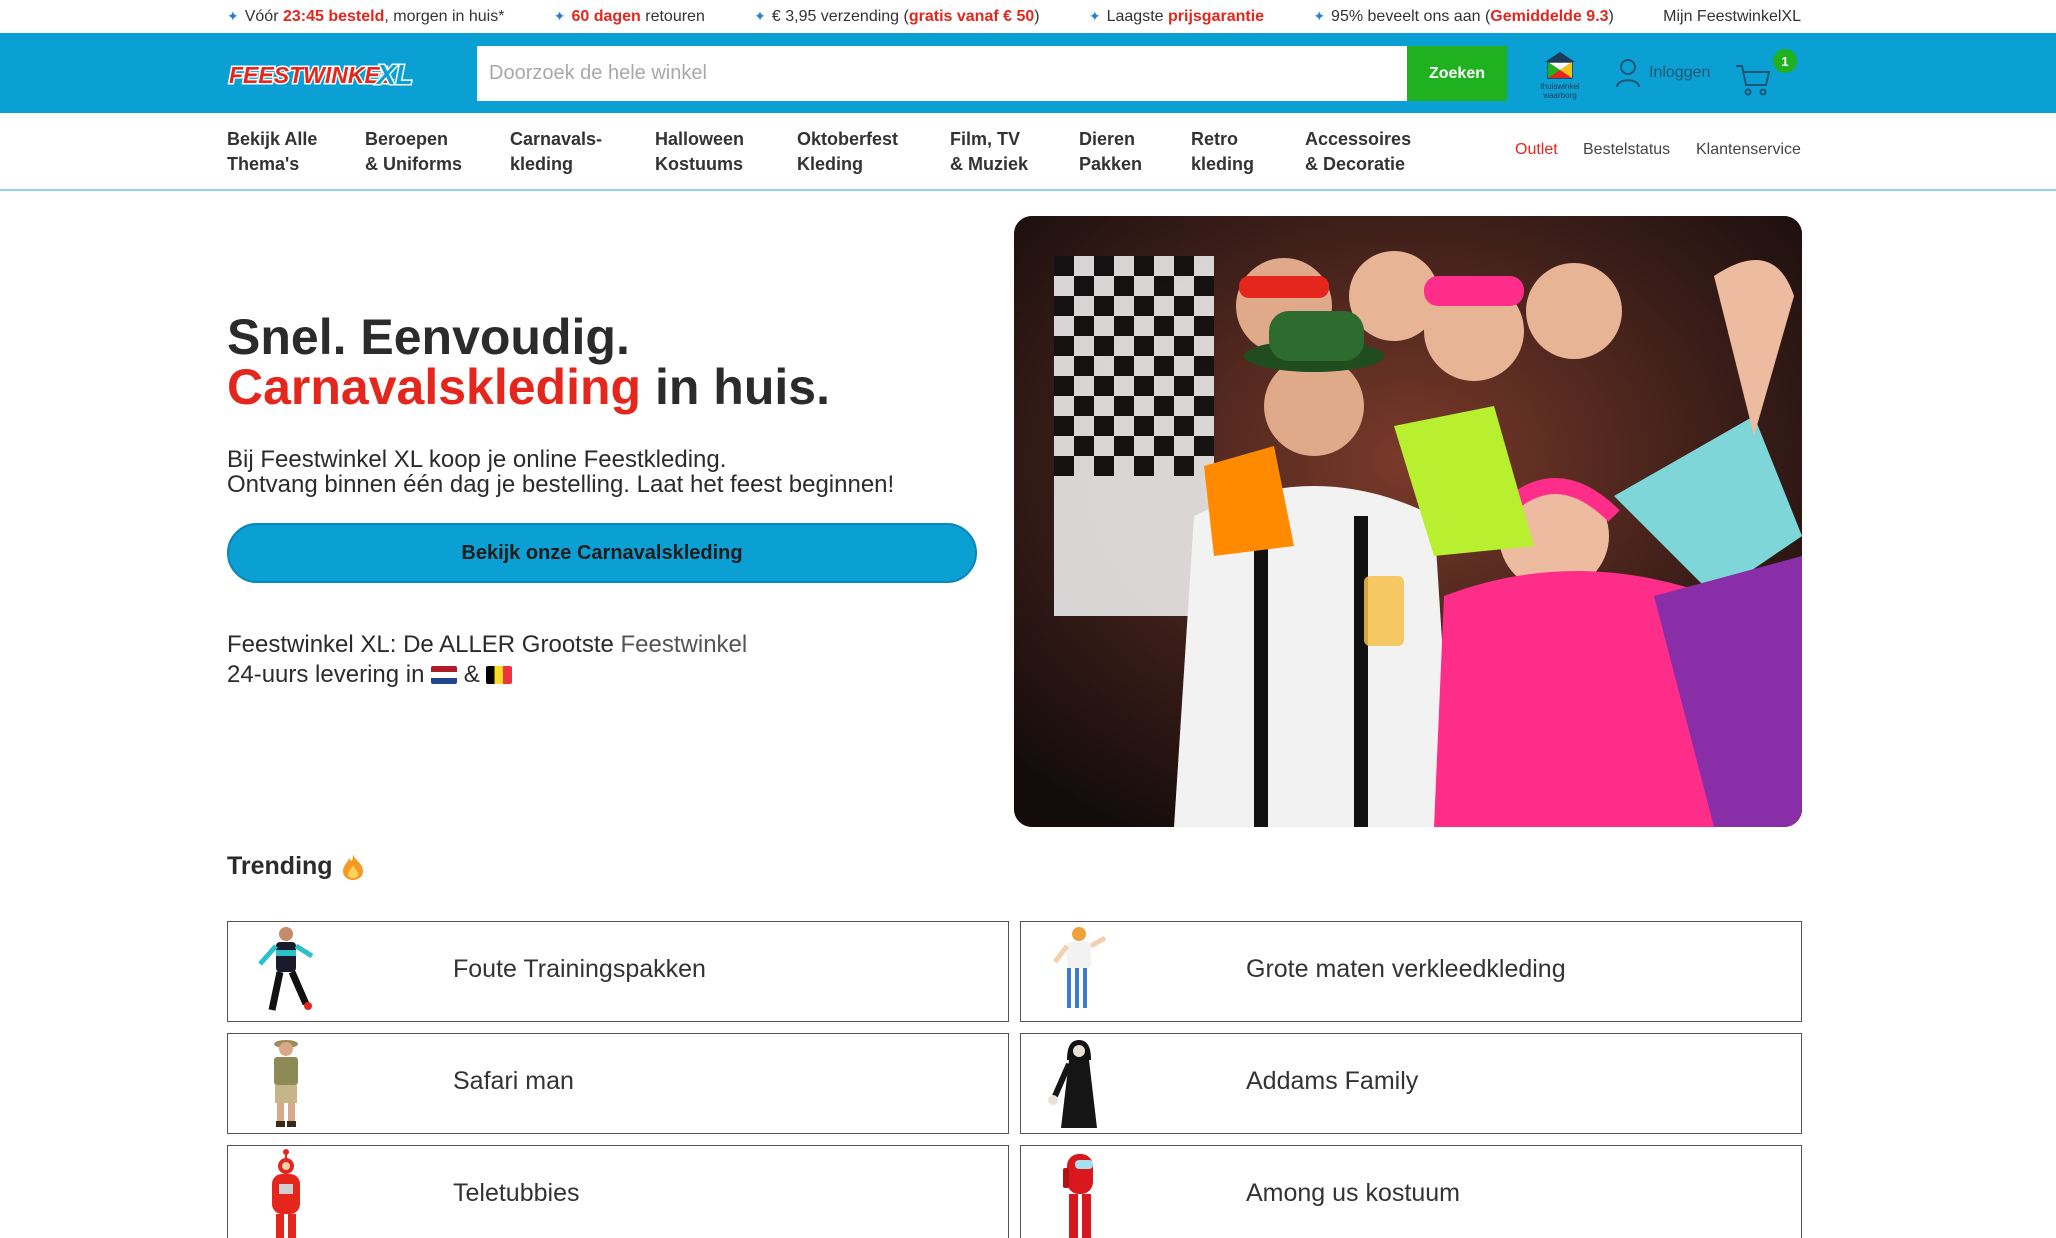 Image resolution: width=2056 pixels, height=1238 pixels. I want to click on cart-button: 1, so click(1766, 73).